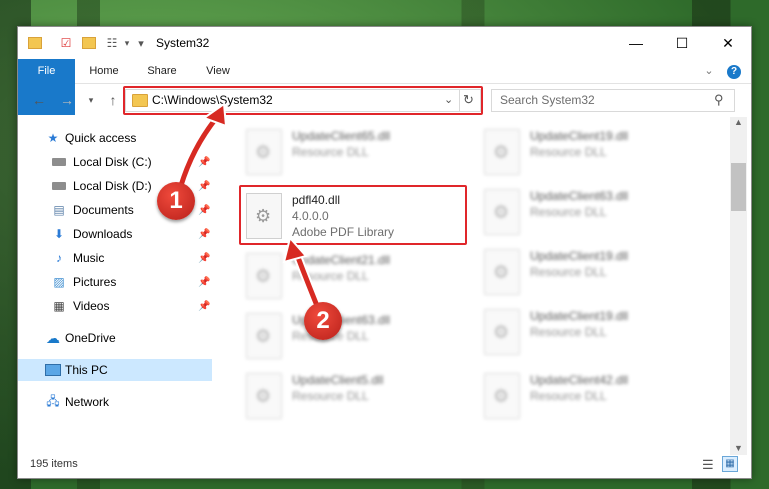 The height and width of the screenshot is (489, 769). I want to click on chevron-down-icon: ⌄, so click(448, 99).